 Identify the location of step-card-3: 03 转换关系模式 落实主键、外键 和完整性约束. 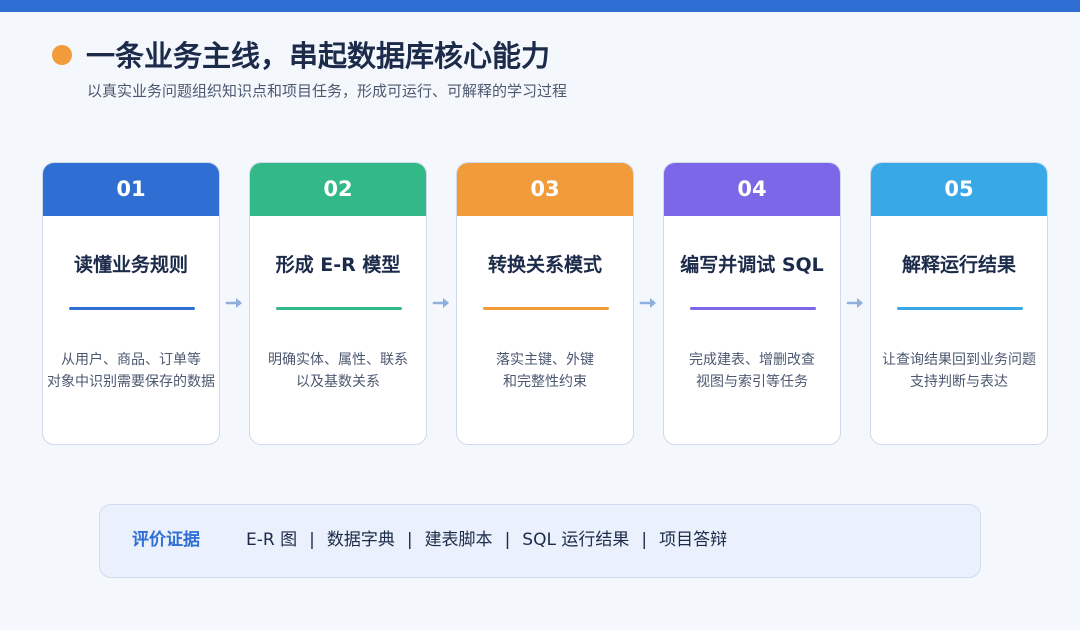
(545, 303).